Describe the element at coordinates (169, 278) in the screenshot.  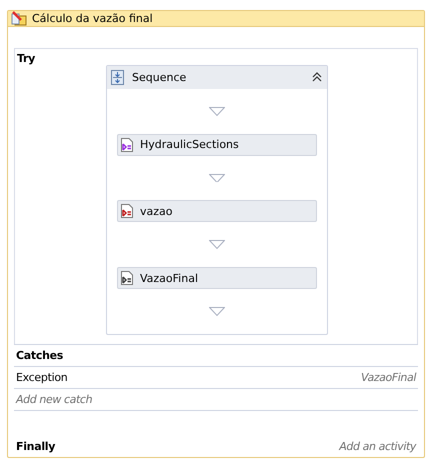
I see `activity-name: VazaoFinal` at that location.